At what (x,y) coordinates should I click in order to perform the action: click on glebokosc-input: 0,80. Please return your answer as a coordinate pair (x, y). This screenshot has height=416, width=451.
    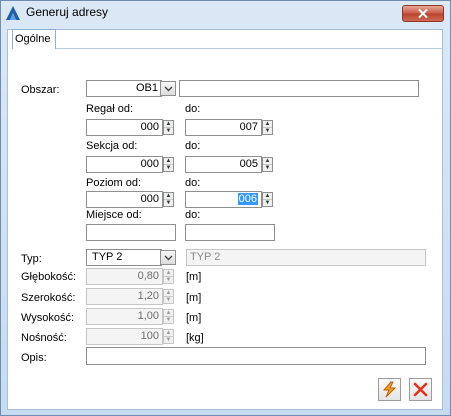
    Looking at the image, I should click on (124, 276).